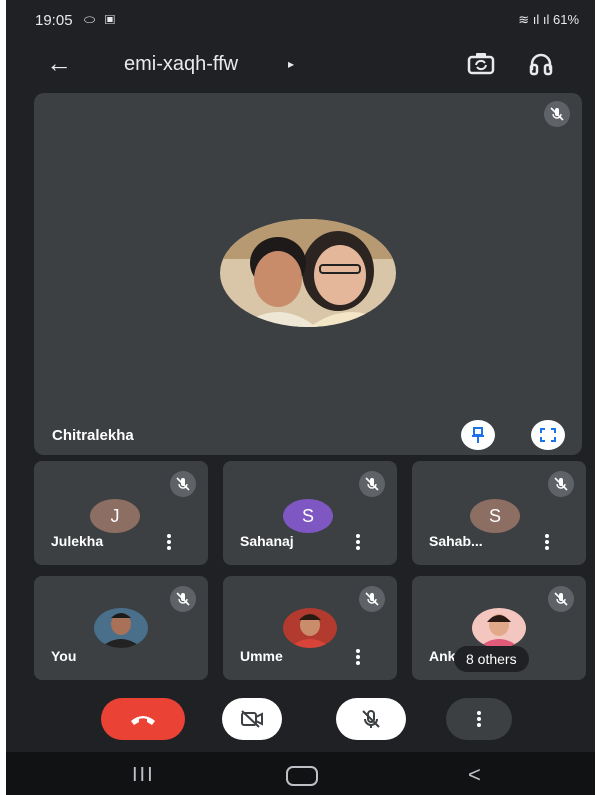 The width and height of the screenshot is (602, 795). What do you see at coordinates (93, 435) in the screenshot?
I see `speaker-name: Chitralekha` at bounding box center [93, 435].